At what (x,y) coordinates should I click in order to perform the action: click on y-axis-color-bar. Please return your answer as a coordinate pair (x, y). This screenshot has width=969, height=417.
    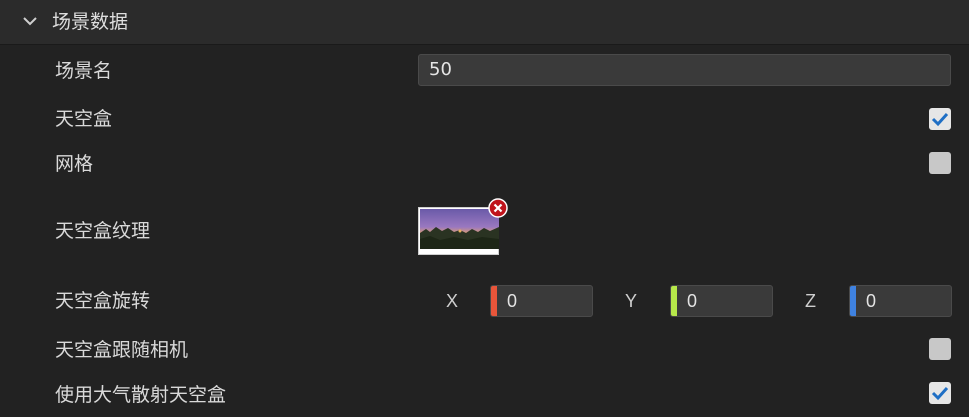
    Looking at the image, I should click on (674, 301).